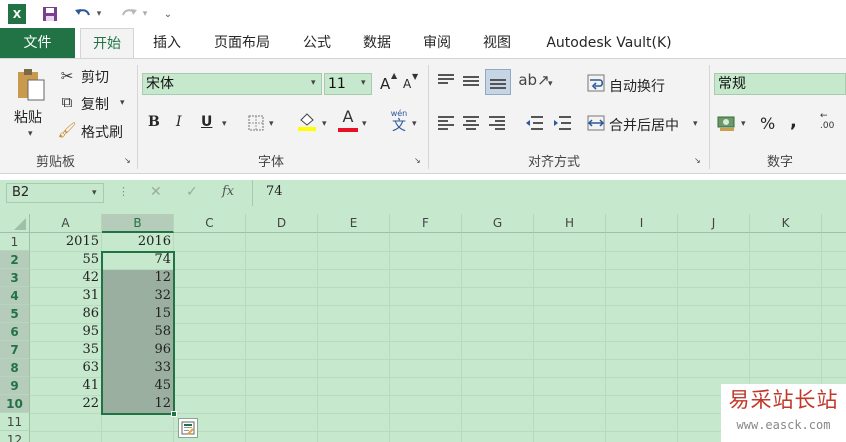 This screenshot has height=442, width=846. I want to click on copy-dropdown-icon: ▾, so click(122, 103).